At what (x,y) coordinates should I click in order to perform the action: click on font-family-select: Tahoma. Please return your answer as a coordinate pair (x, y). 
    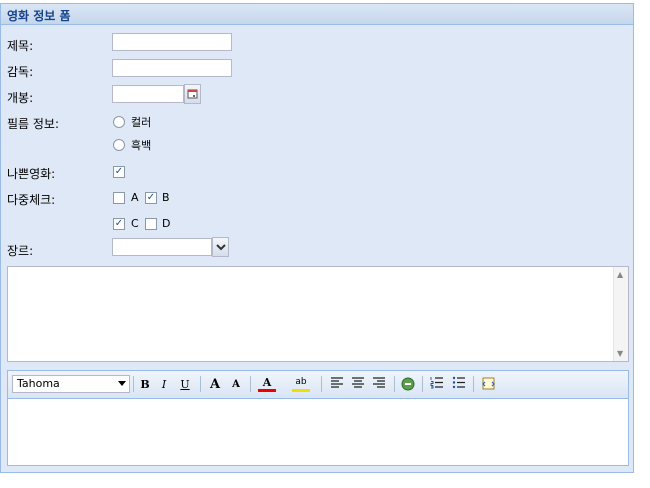
    Looking at the image, I should click on (71, 384).